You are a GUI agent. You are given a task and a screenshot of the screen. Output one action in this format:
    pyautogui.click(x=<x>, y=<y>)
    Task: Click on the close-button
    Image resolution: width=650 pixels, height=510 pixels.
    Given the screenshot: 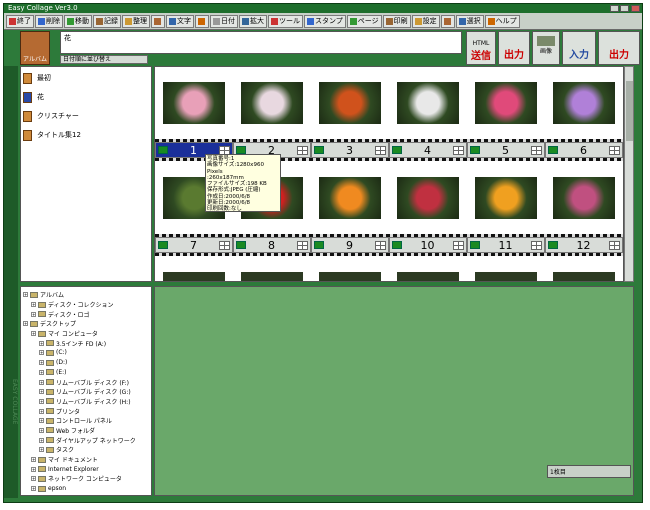 What is the action you would take?
    pyautogui.click(x=635, y=8)
    